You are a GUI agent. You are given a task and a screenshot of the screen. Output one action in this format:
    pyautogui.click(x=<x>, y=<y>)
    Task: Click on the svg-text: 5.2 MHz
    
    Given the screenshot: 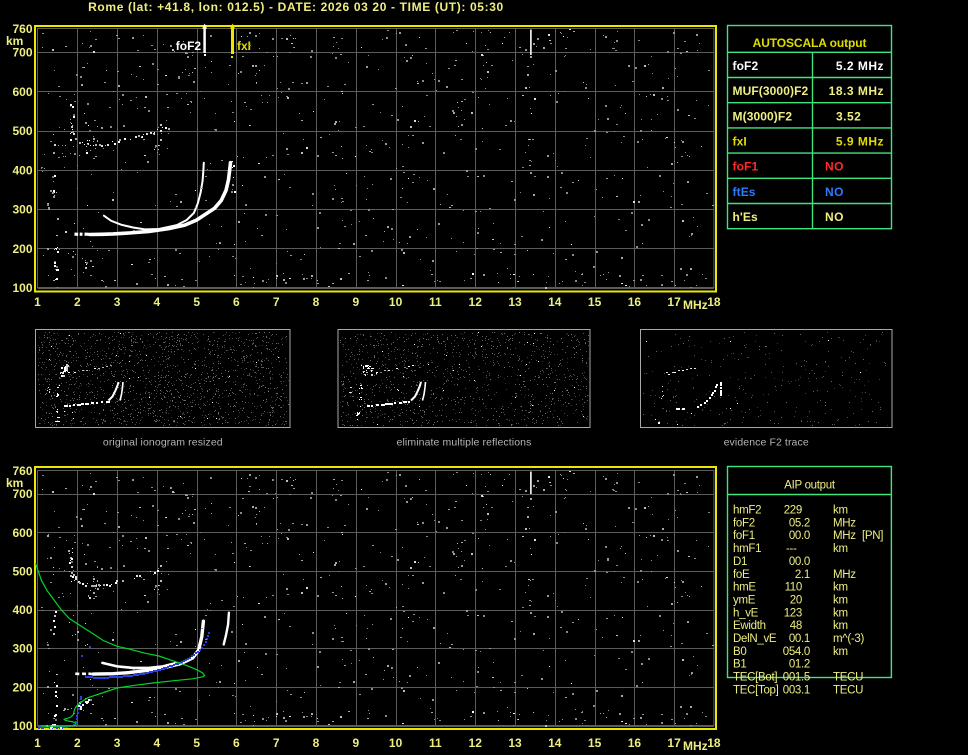 What is the action you would take?
    pyautogui.click(x=860, y=66)
    